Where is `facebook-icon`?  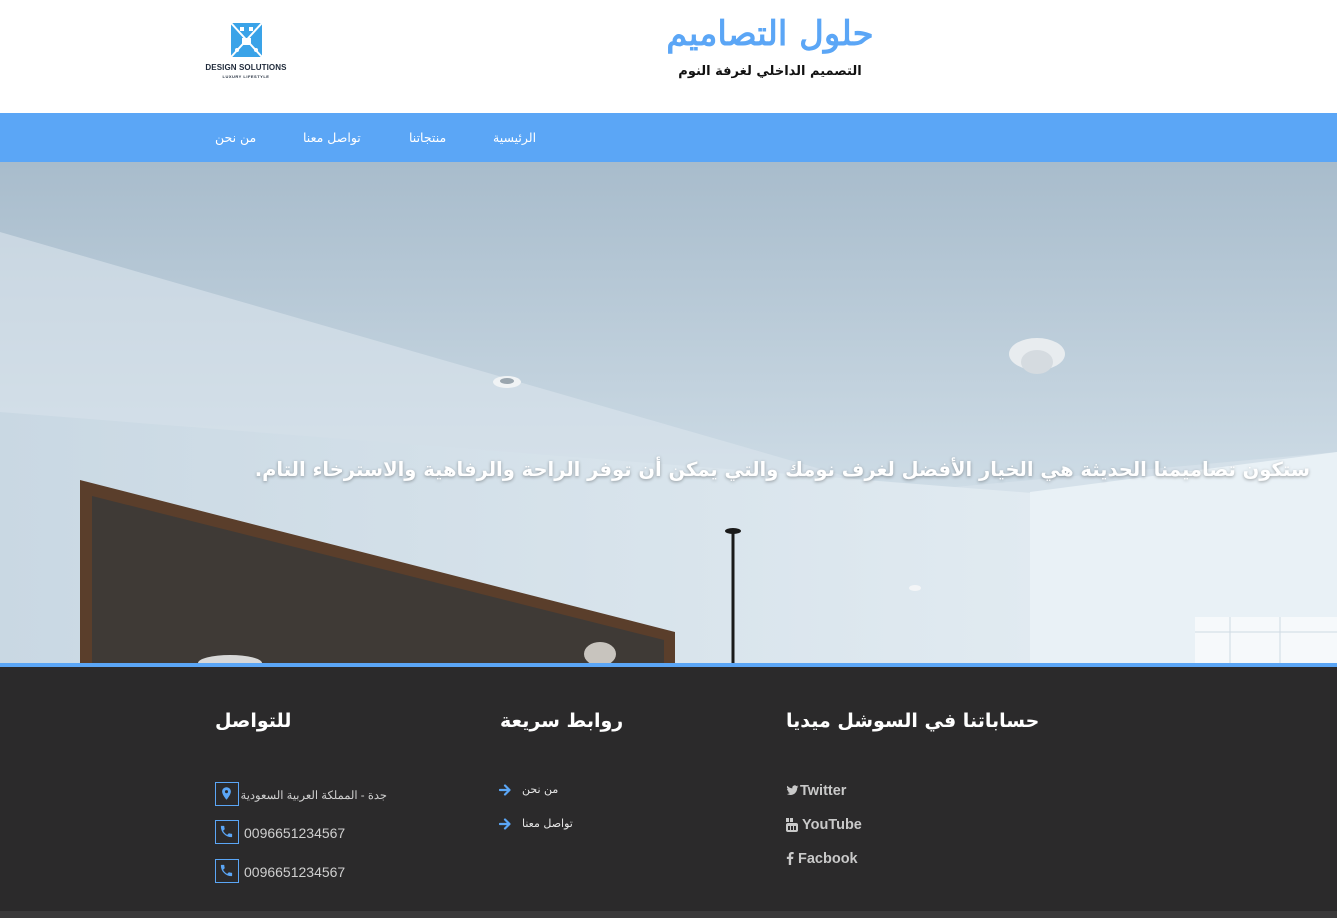 facebook-icon is located at coordinates (790, 858).